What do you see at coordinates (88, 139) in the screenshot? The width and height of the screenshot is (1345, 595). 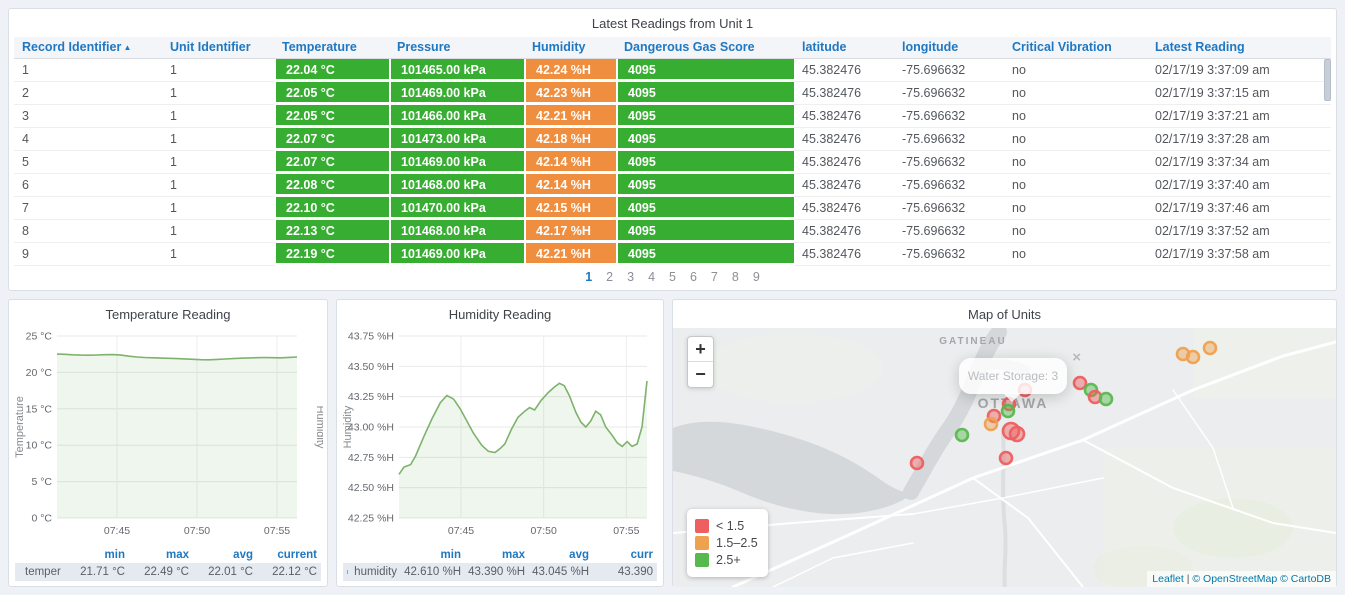 I see `table-cell: 4` at bounding box center [88, 139].